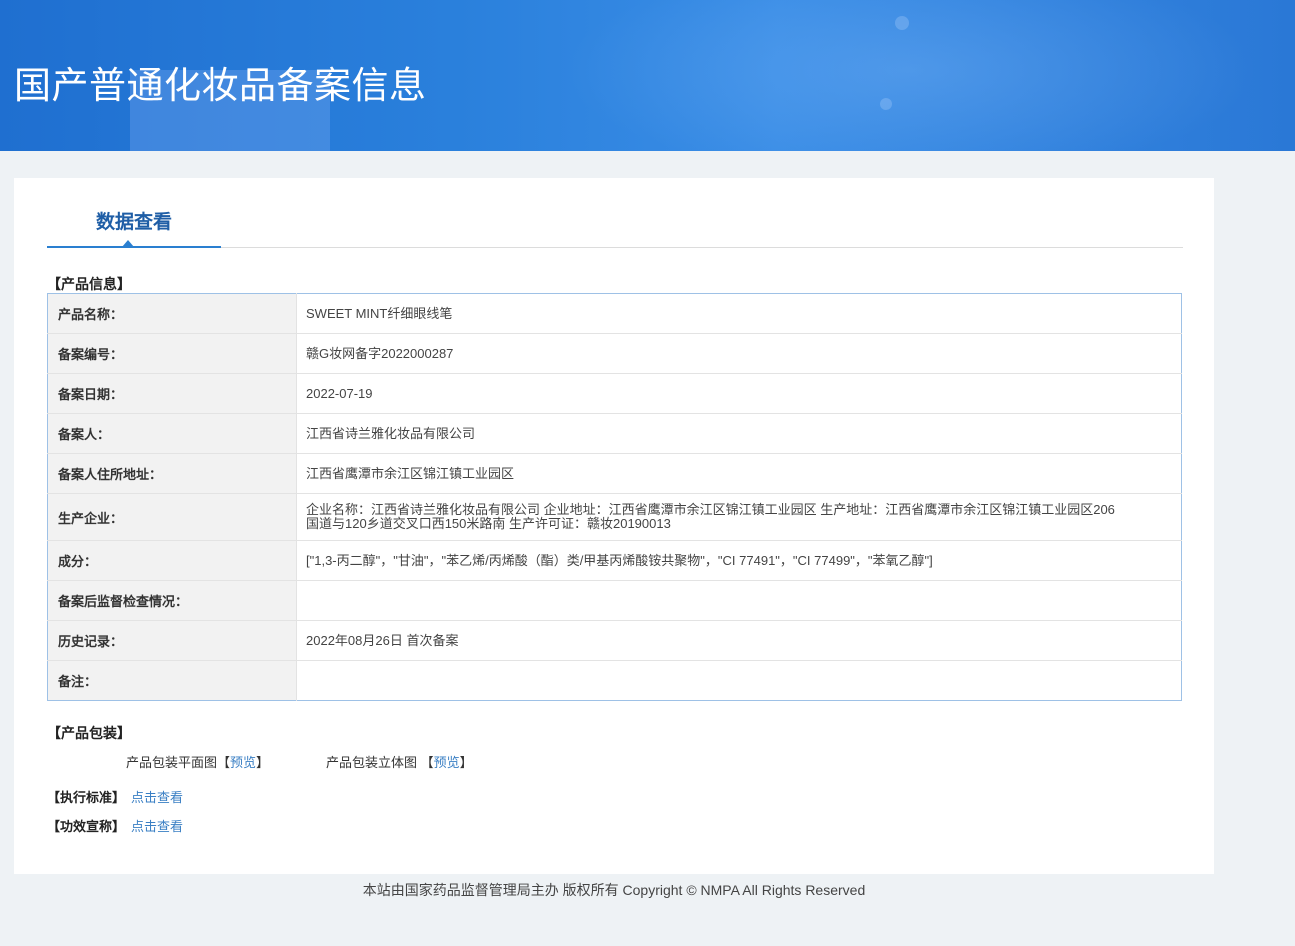  What do you see at coordinates (172, 393) in the screenshot?
I see `row-label: 备案日期：` at bounding box center [172, 393].